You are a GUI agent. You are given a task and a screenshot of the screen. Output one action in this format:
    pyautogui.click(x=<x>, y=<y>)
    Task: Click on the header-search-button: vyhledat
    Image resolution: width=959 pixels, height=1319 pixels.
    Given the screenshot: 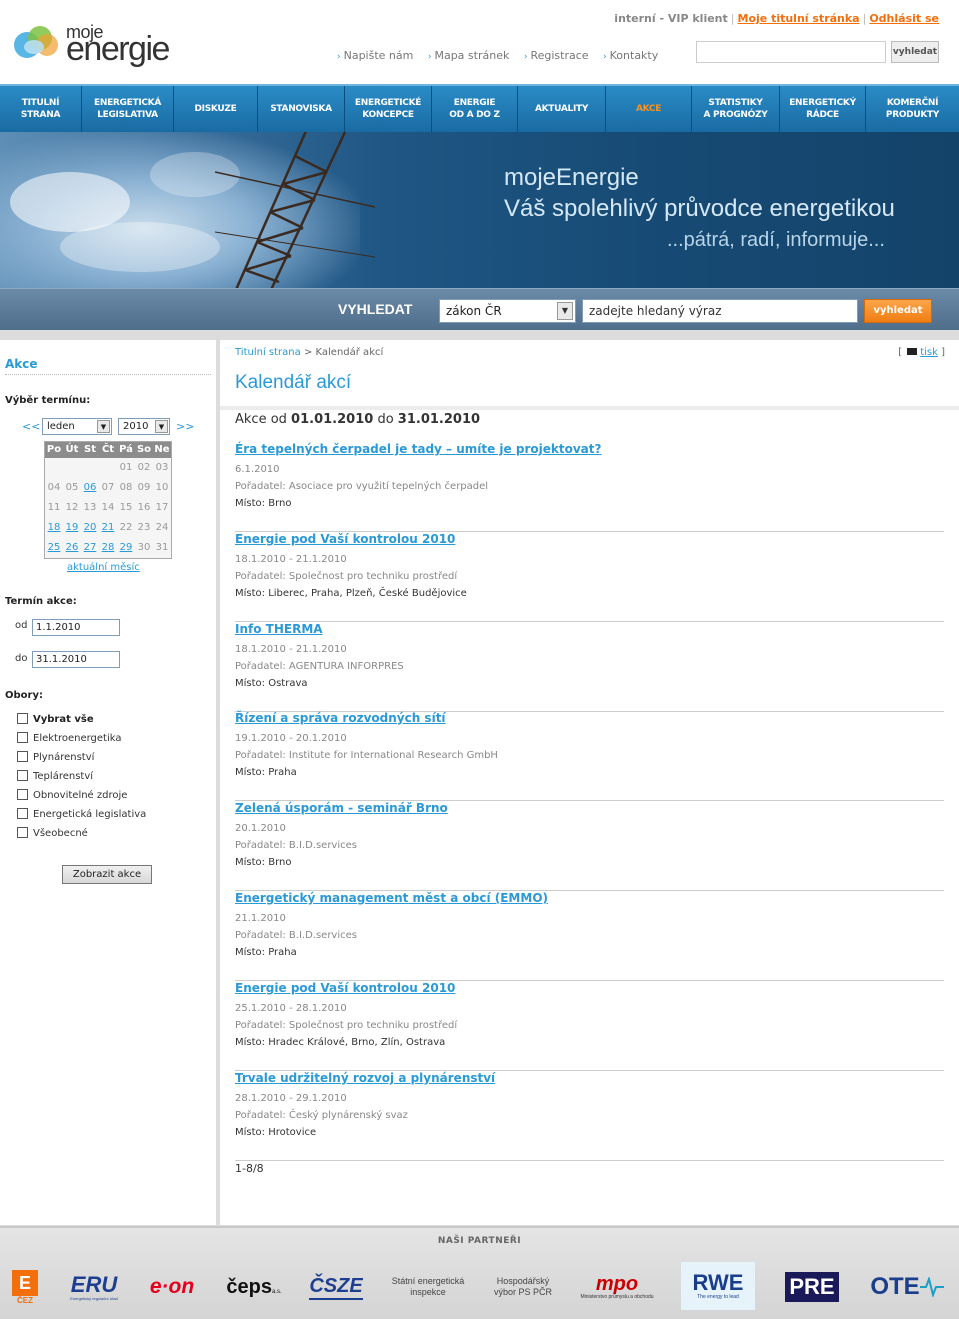 What is the action you would take?
    pyautogui.click(x=915, y=52)
    